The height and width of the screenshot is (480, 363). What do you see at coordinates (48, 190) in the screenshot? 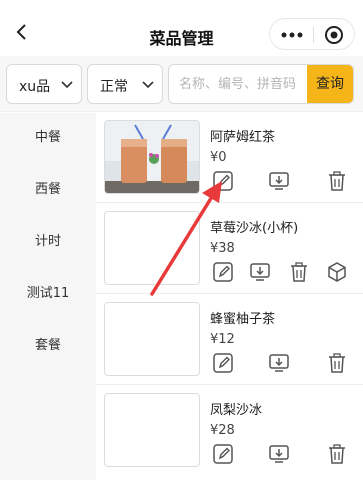
I see `category-item: 西餐` at bounding box center [48, 190].